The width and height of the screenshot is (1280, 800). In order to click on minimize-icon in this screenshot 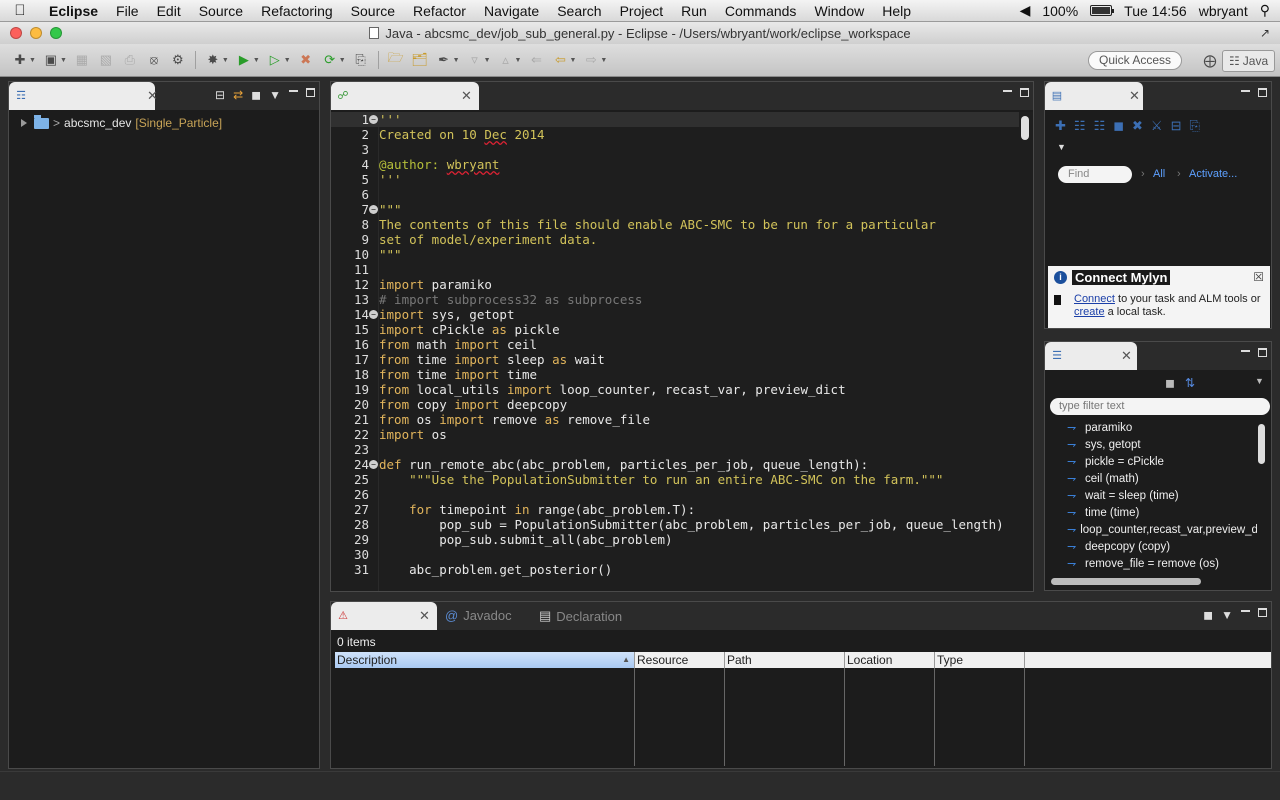, I will do `click(293, 94)`.